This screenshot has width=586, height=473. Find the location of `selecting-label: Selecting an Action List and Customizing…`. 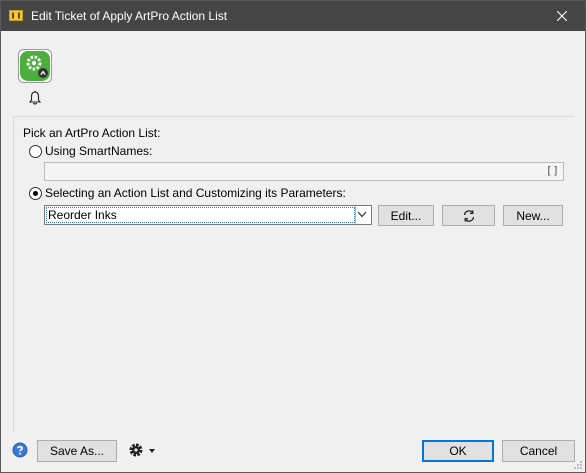

selecting-label: Selecting an Action List and Customizing… is located at coordinates (195, 193).